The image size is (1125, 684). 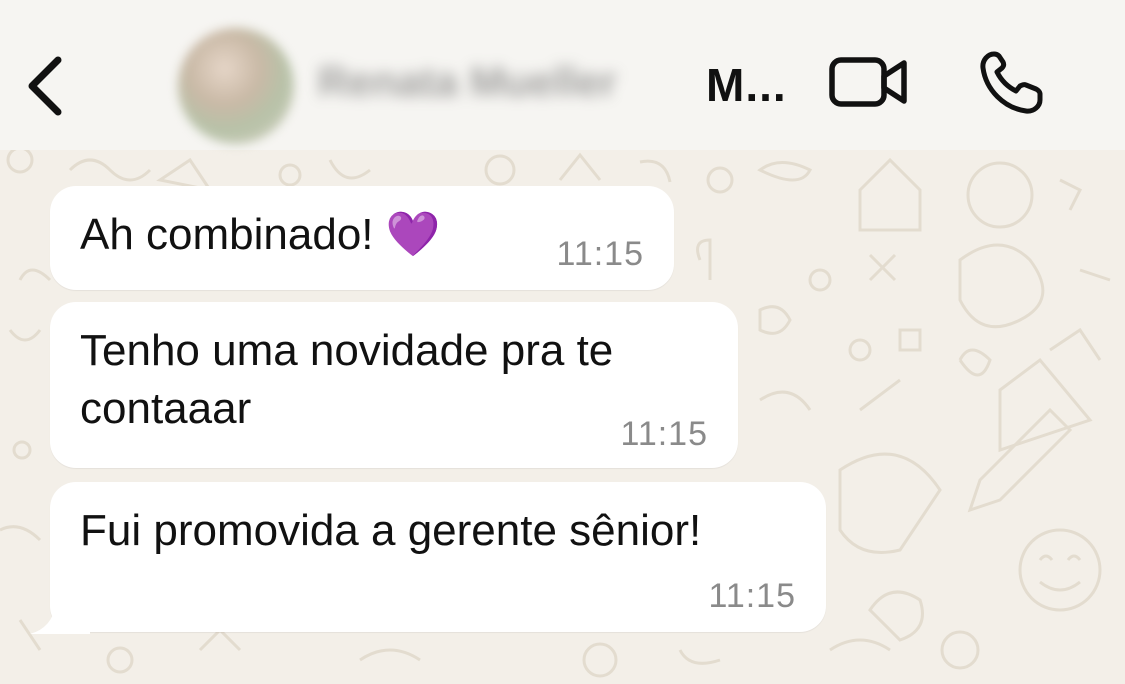 I want to click on contact-avatar, so click(x=236, y=86).